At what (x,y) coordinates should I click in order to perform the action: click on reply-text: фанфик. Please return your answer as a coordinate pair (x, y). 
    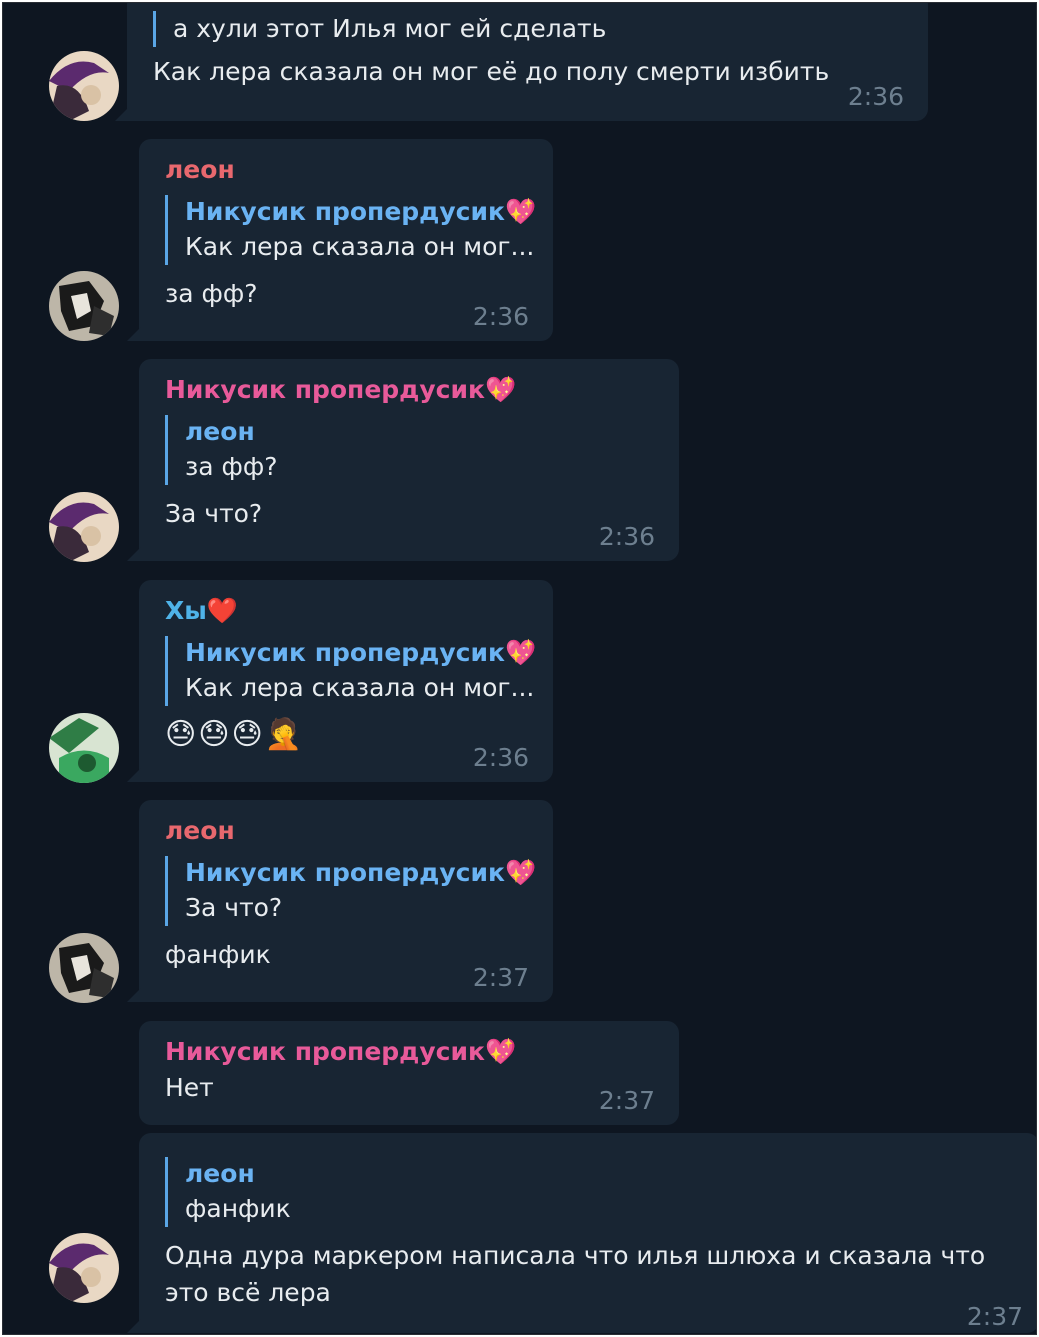
    Looking at the image, I should click on (238, 1208).